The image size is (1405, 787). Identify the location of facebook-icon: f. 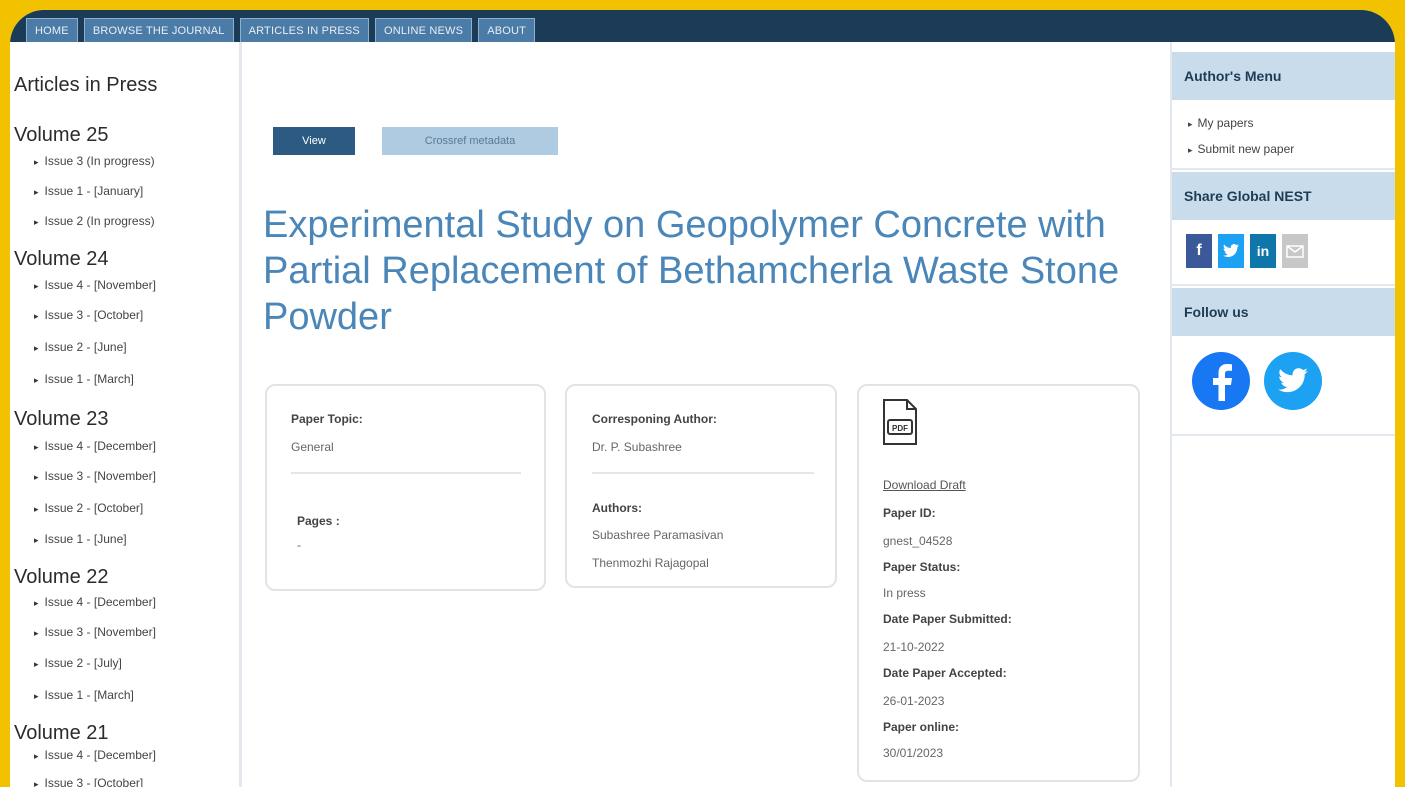
(1199, 251).